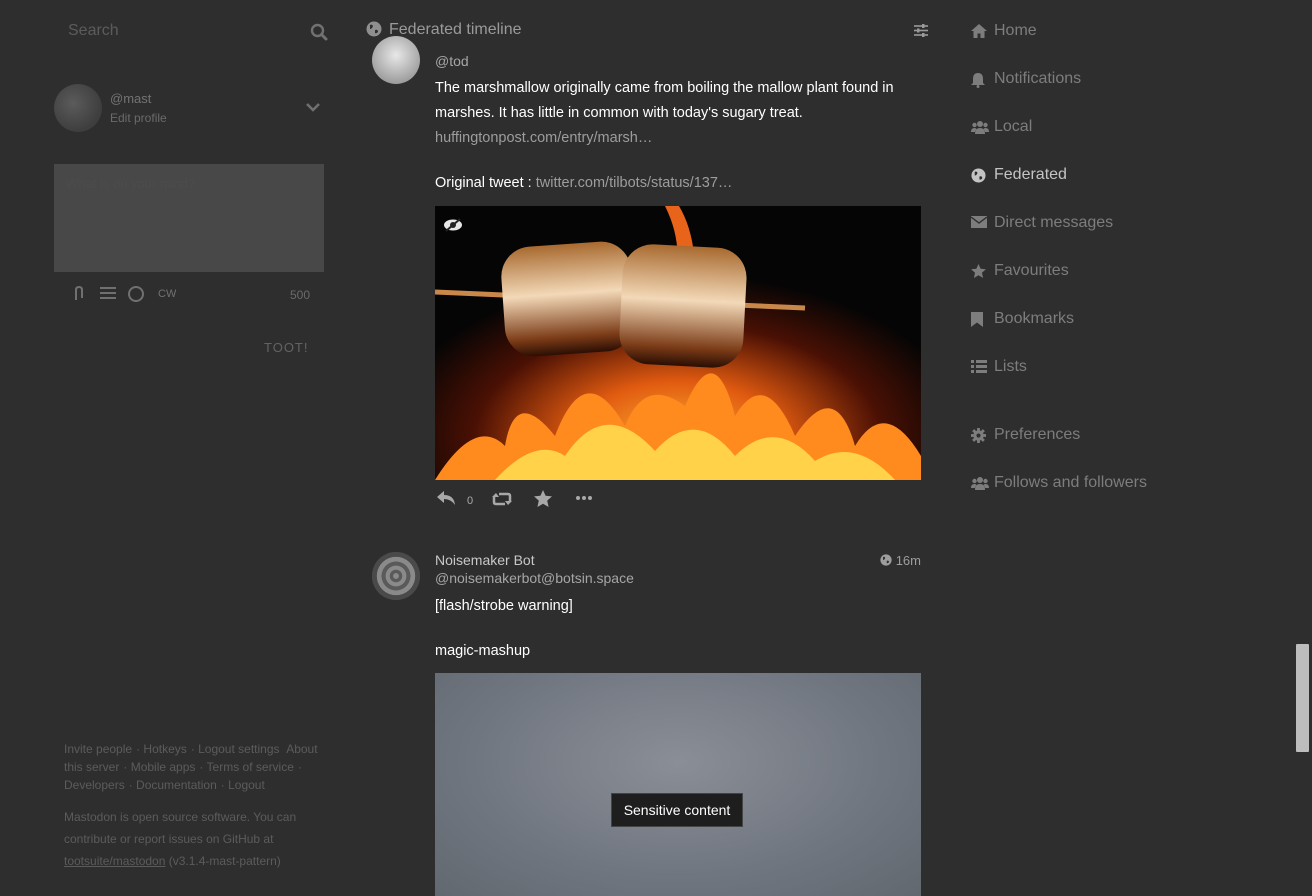 This screenshot has height=896, width=1312. I want to click on account-handle: @mast, so click(130, 98).